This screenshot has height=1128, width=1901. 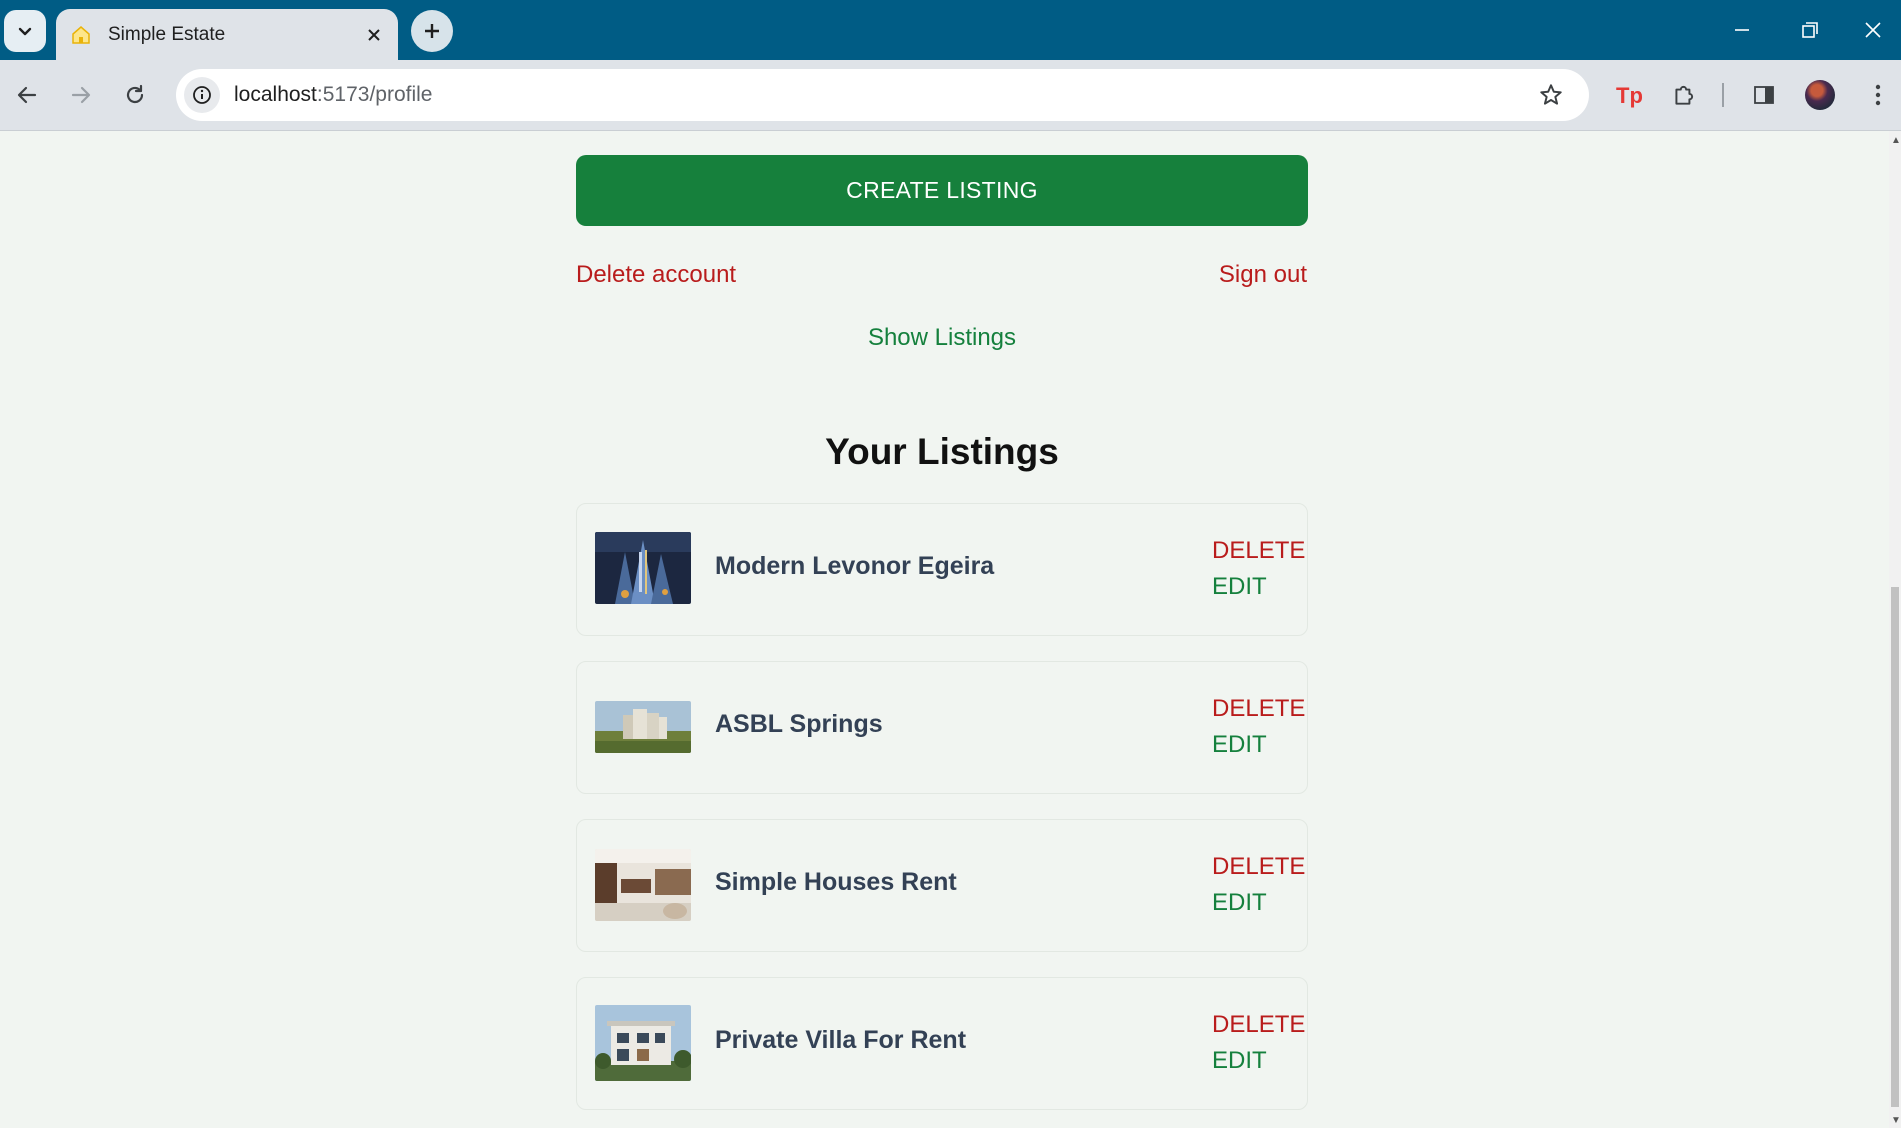 I want to click on forward-arrow-icon, so click(x=81, y=95).